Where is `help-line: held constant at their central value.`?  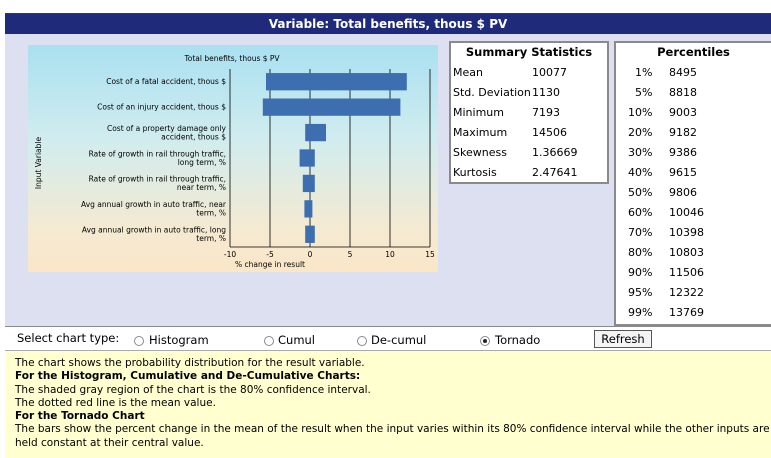 help-line: held constant at their central value. is located at coordinates (109, 442).